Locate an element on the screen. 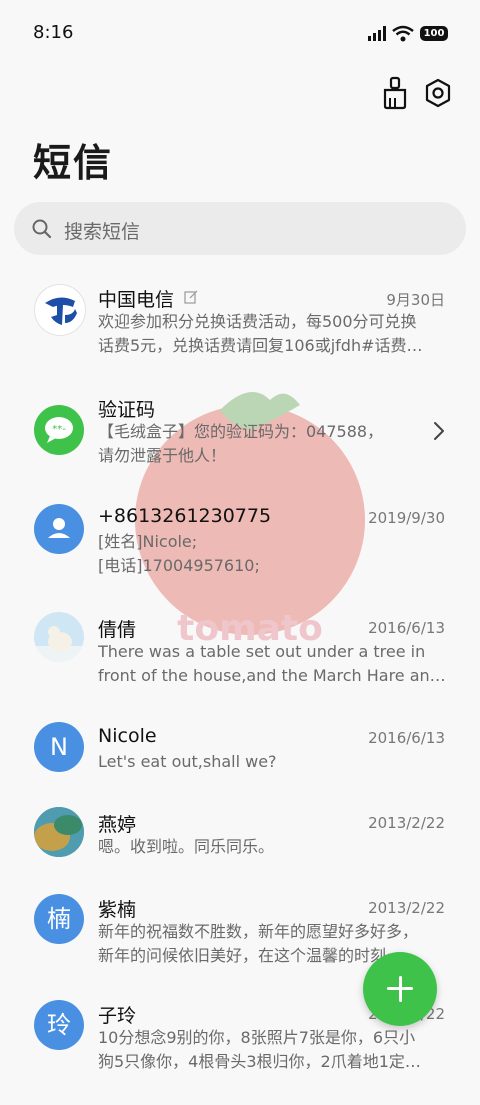 Image resolution: width=480 pixels, height=1105 pixels. conversation-name: 燕婷 is located at coordinates (117, 825).